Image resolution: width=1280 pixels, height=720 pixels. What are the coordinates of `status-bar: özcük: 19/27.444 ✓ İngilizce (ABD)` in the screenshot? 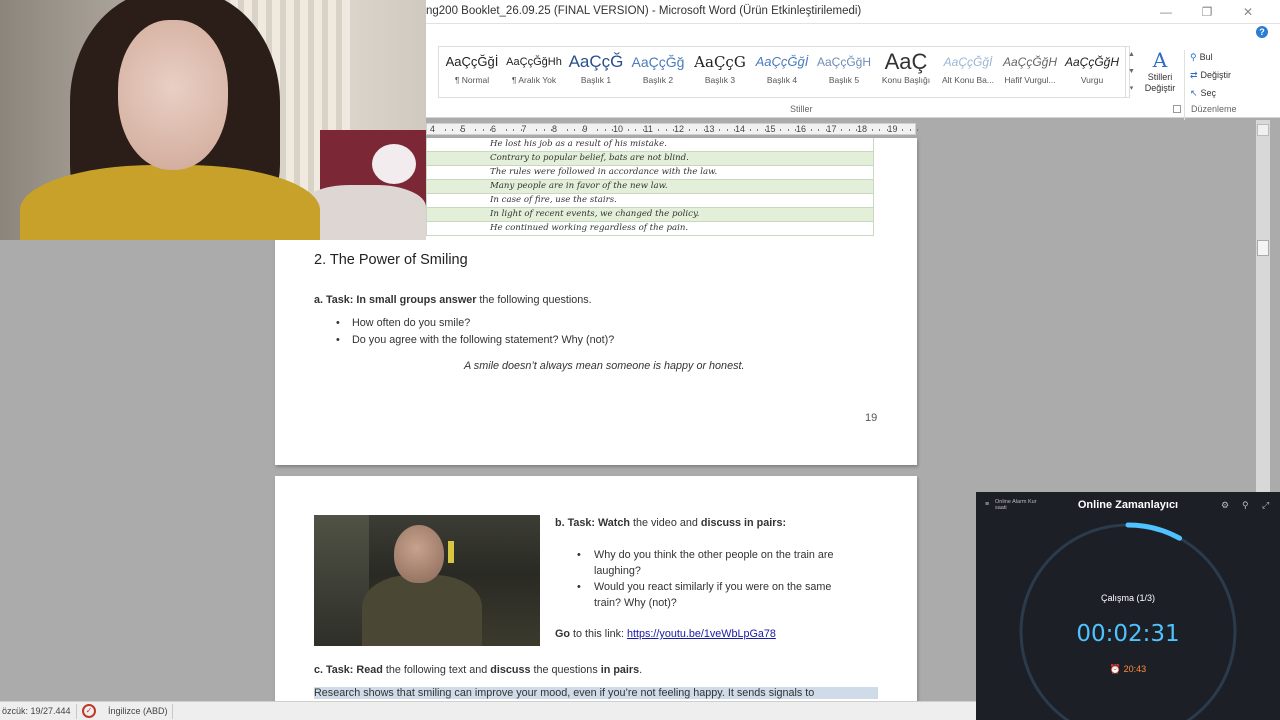 It's located at (488, 710).